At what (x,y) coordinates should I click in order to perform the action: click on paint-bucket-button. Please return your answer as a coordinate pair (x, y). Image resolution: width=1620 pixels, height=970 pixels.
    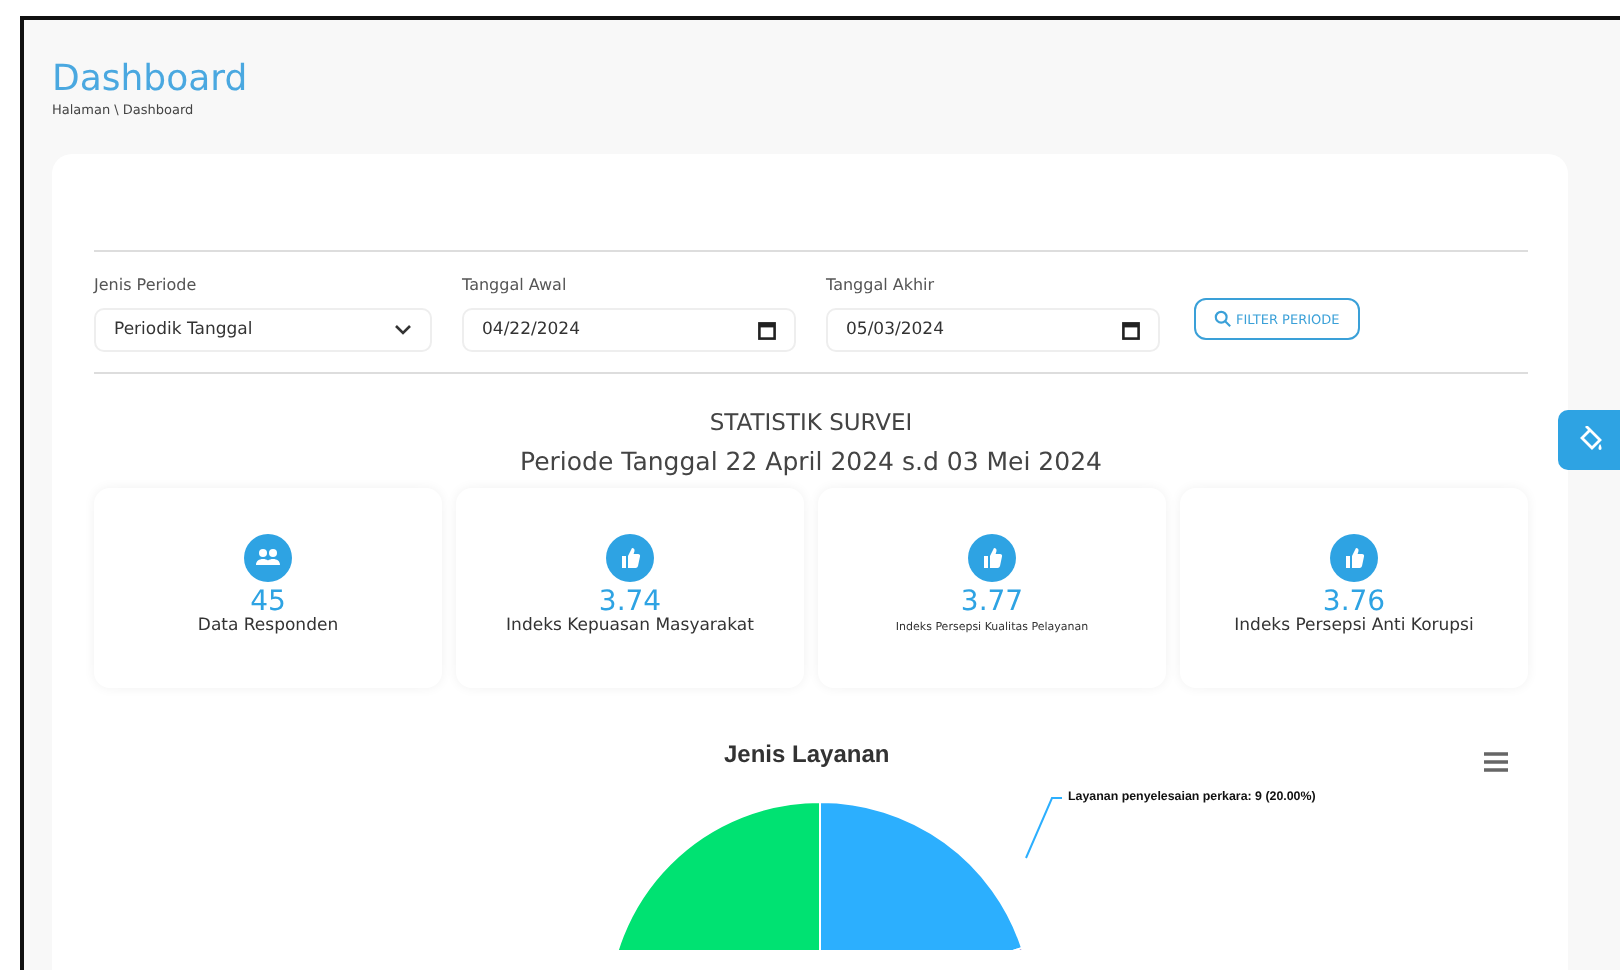
    Looking at the image, I should click on (1589, 440).